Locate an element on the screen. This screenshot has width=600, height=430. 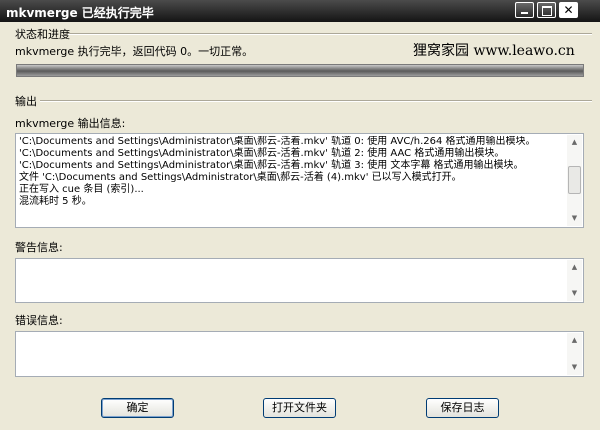
close-button: ✕ is located at coordinates (568, 10).